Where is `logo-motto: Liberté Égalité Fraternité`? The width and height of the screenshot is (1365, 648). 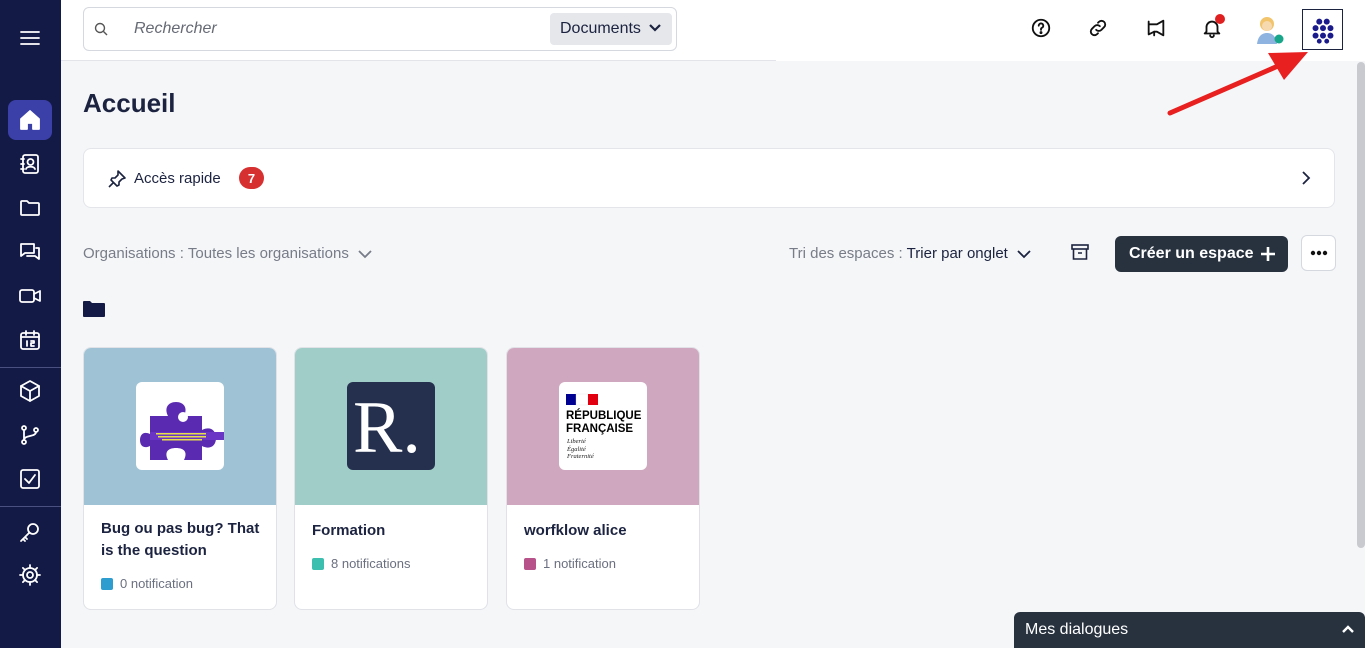 logo-motto: Liberté Égalité Fraternité is located at coordinates (580, 449).